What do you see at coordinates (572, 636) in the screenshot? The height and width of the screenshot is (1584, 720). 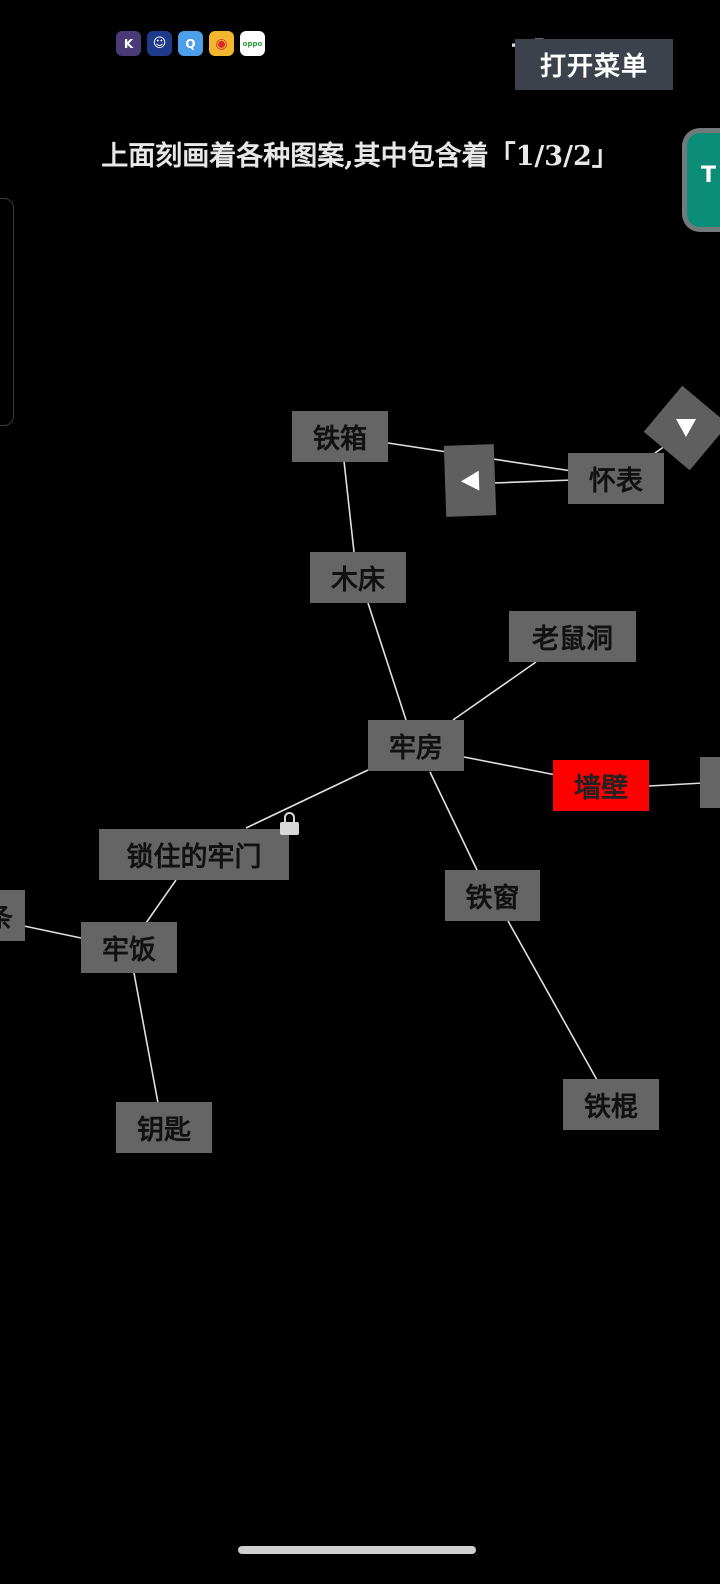 I see `node-lao-shu-dong: 老鼠洞` at bounding box center [572, 636].